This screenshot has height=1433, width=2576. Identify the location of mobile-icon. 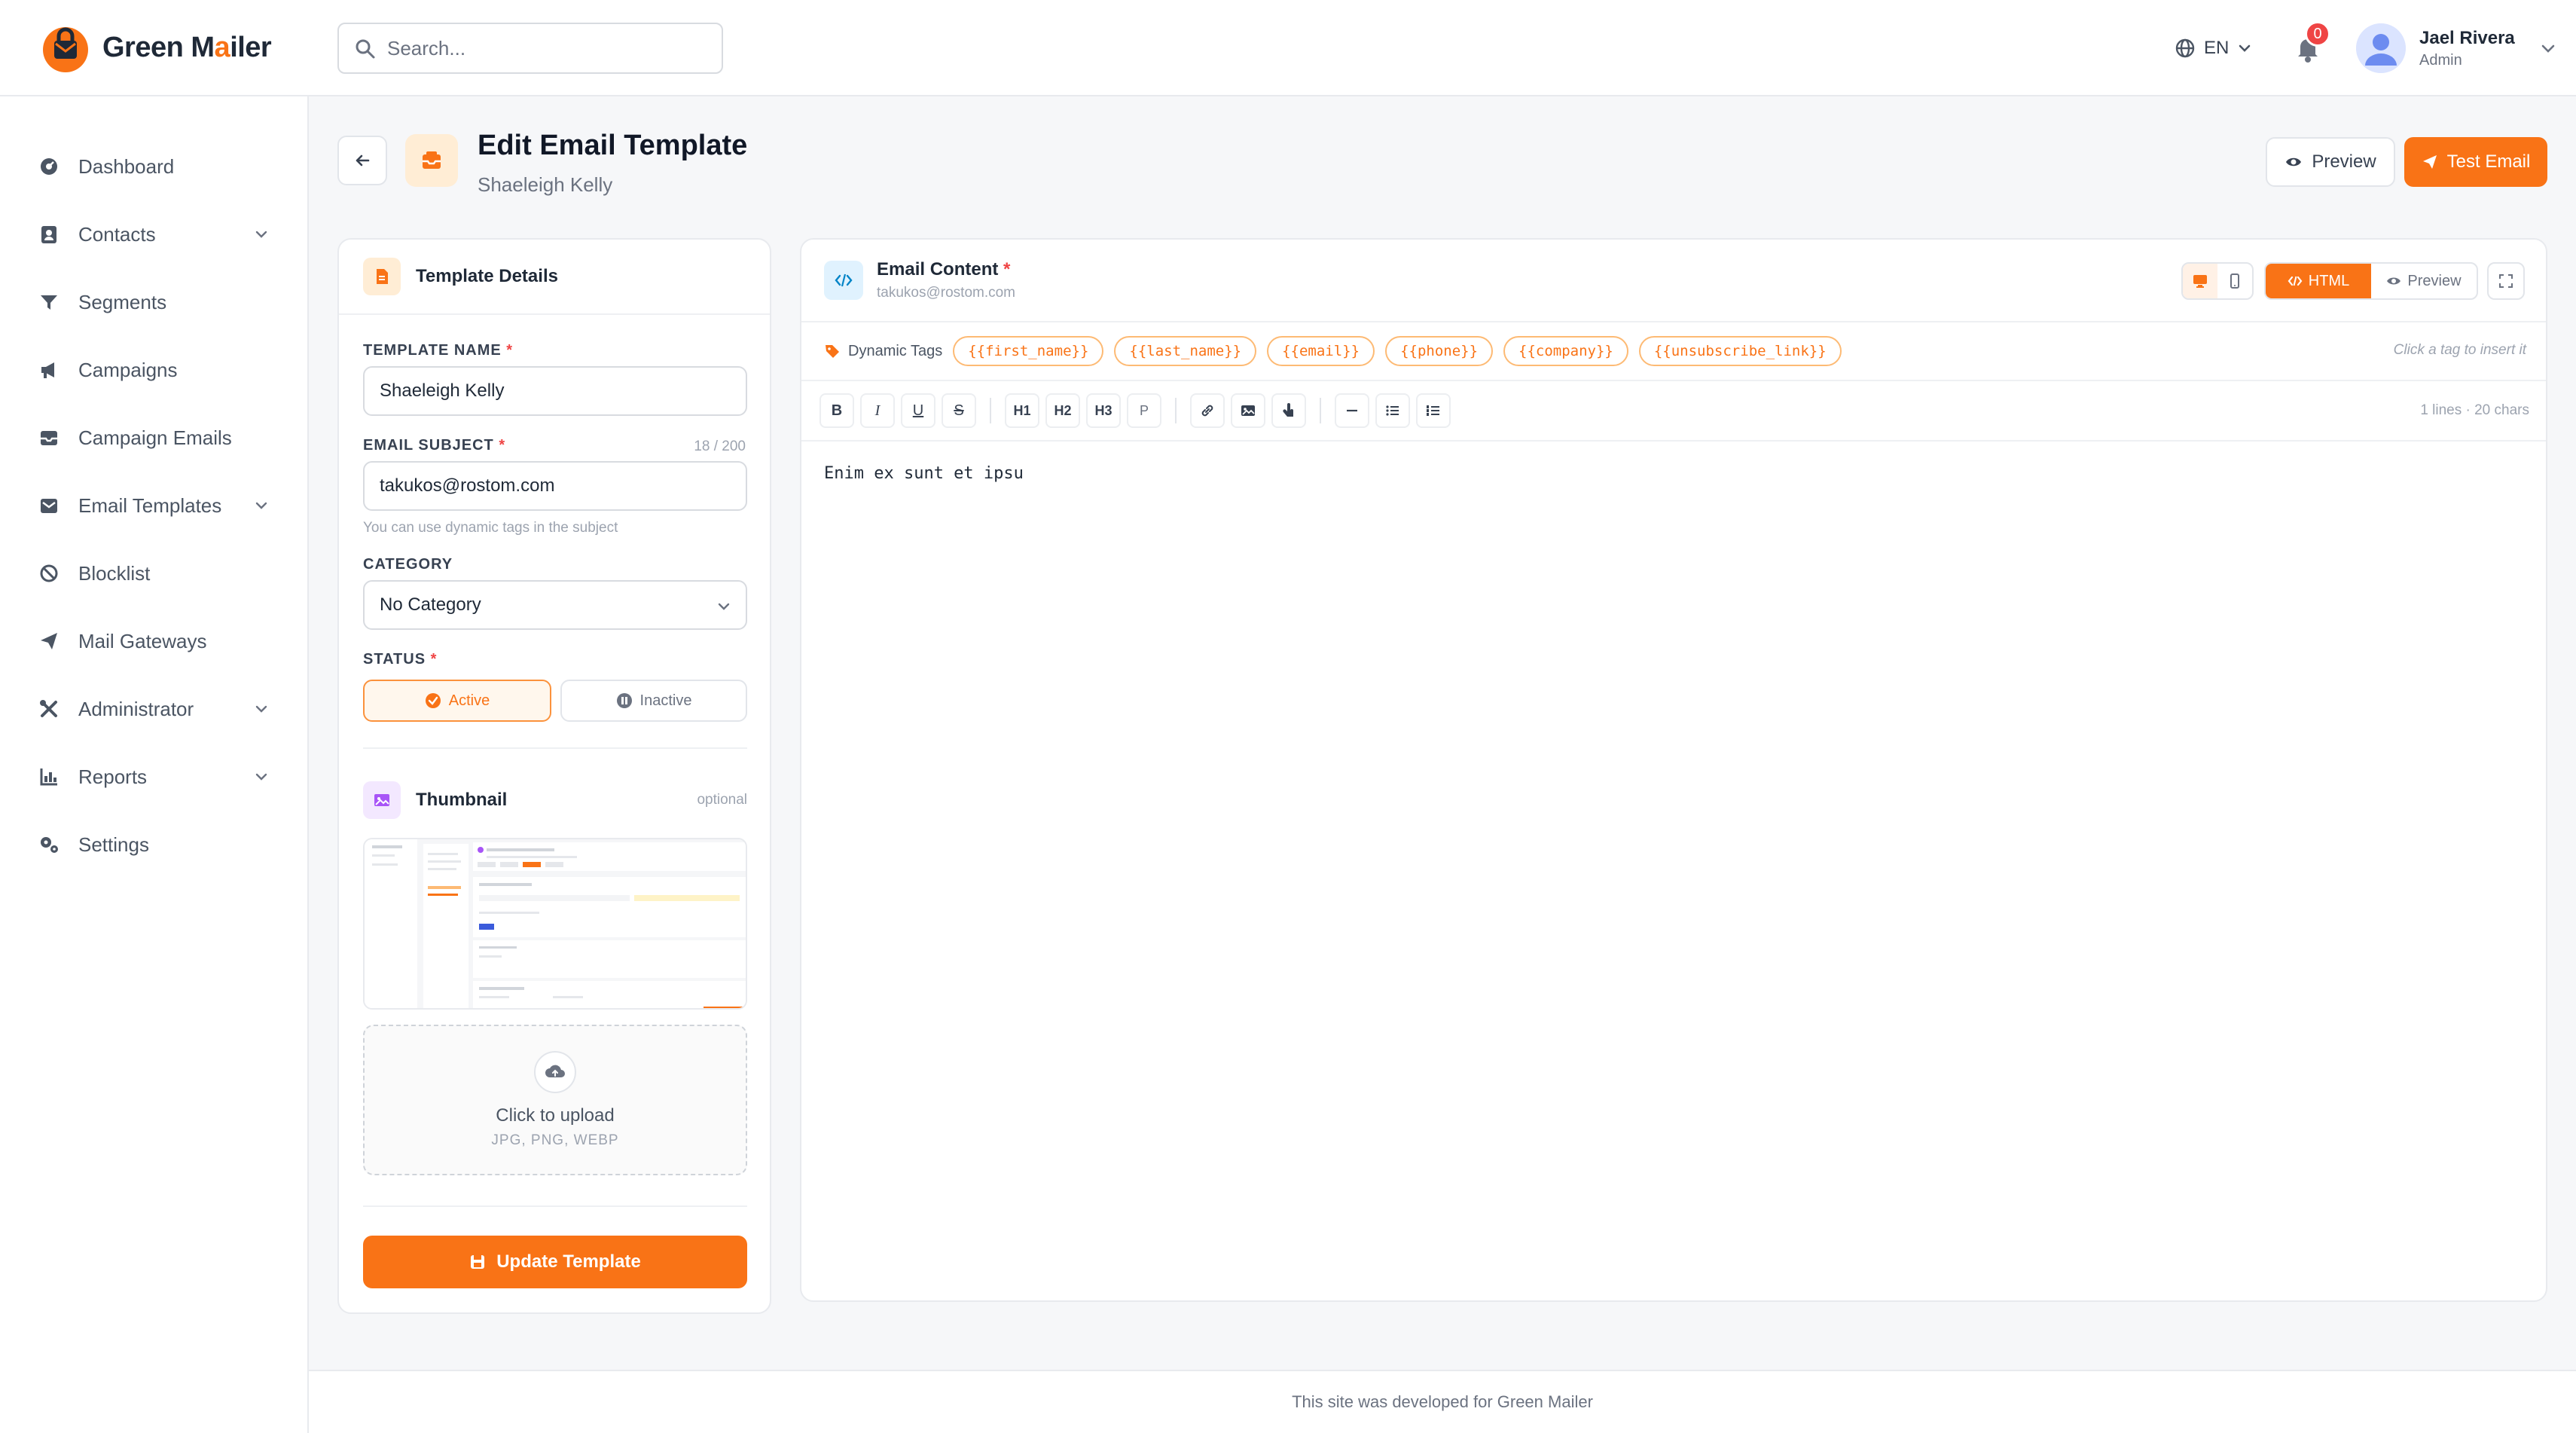
(2235, 281).